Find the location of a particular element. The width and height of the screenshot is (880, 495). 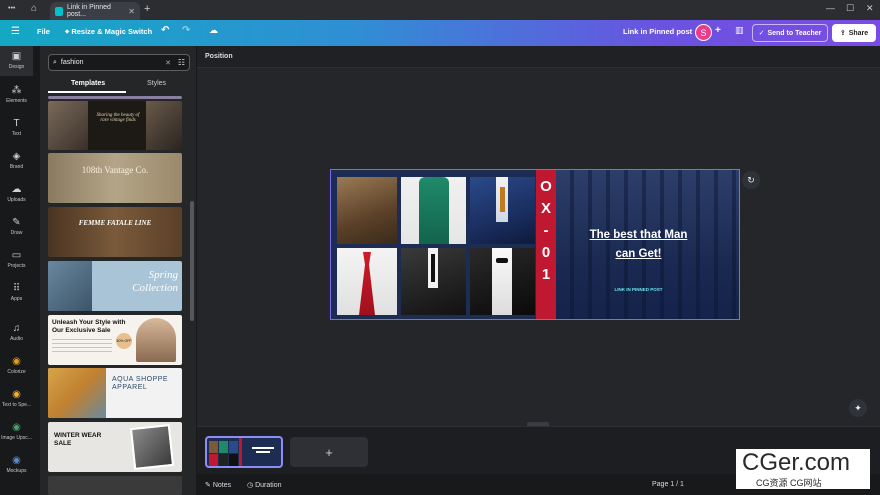

page-thumbnail is located at coordinates (244, 452).